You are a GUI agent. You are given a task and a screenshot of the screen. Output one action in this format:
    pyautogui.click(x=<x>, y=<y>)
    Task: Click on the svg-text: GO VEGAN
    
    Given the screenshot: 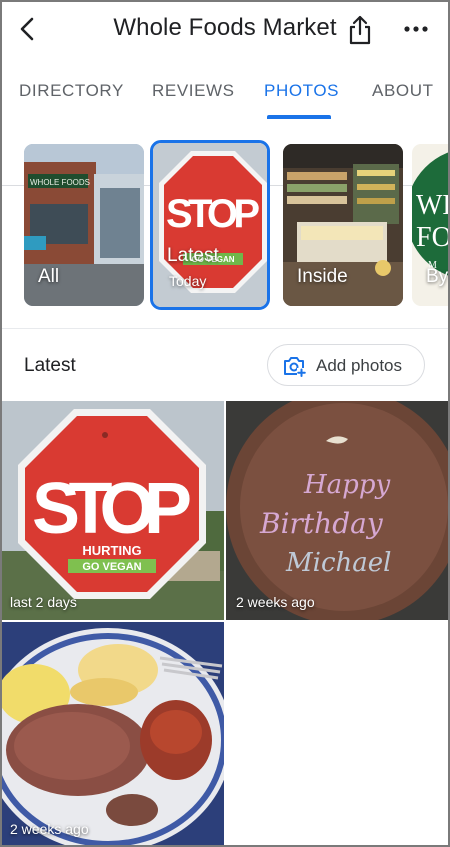 What is the action you would take?
    pyautogui.click(x=111, y=567)
    